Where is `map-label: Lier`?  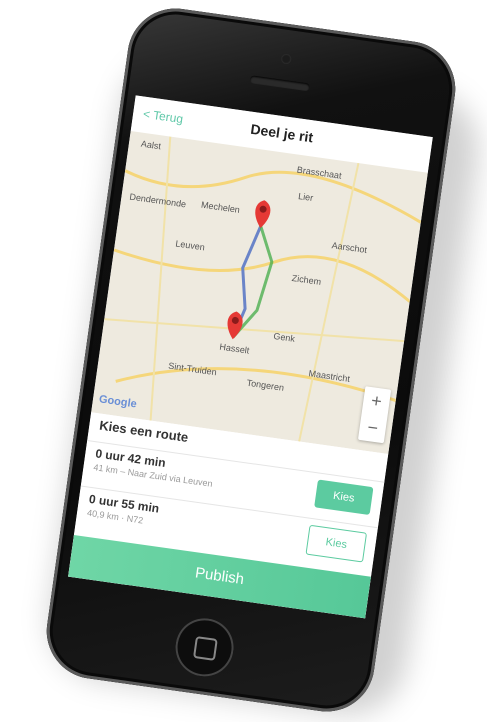 map-label: Lier is located at coordinates (305, 197).